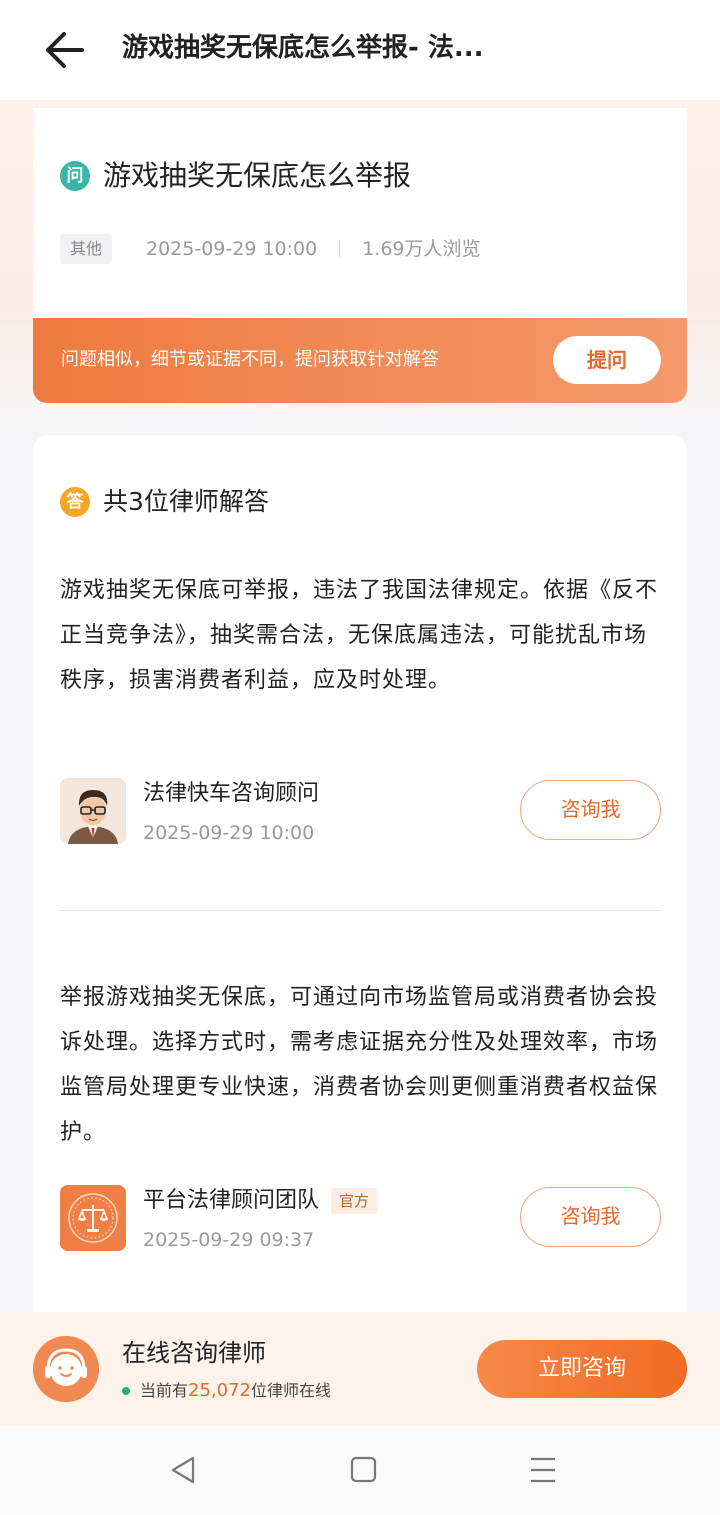  Describe the element at coordinates (86, 249) in the screenshot. I see `category-tag: 其他` at that location.